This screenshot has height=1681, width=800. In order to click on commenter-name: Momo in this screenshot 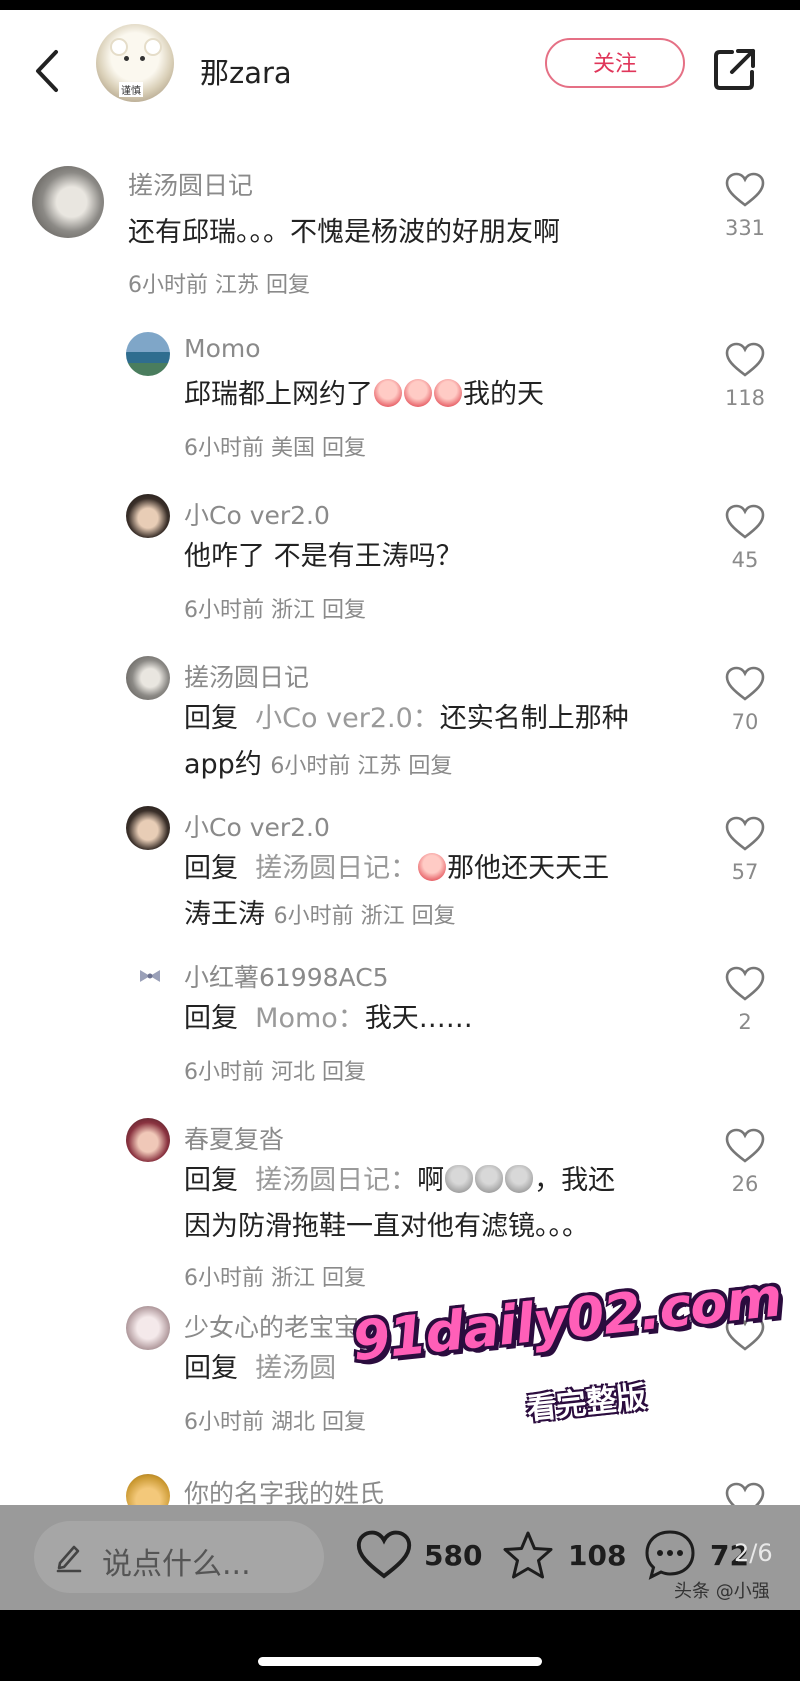, I will do `click(222, 348)`.